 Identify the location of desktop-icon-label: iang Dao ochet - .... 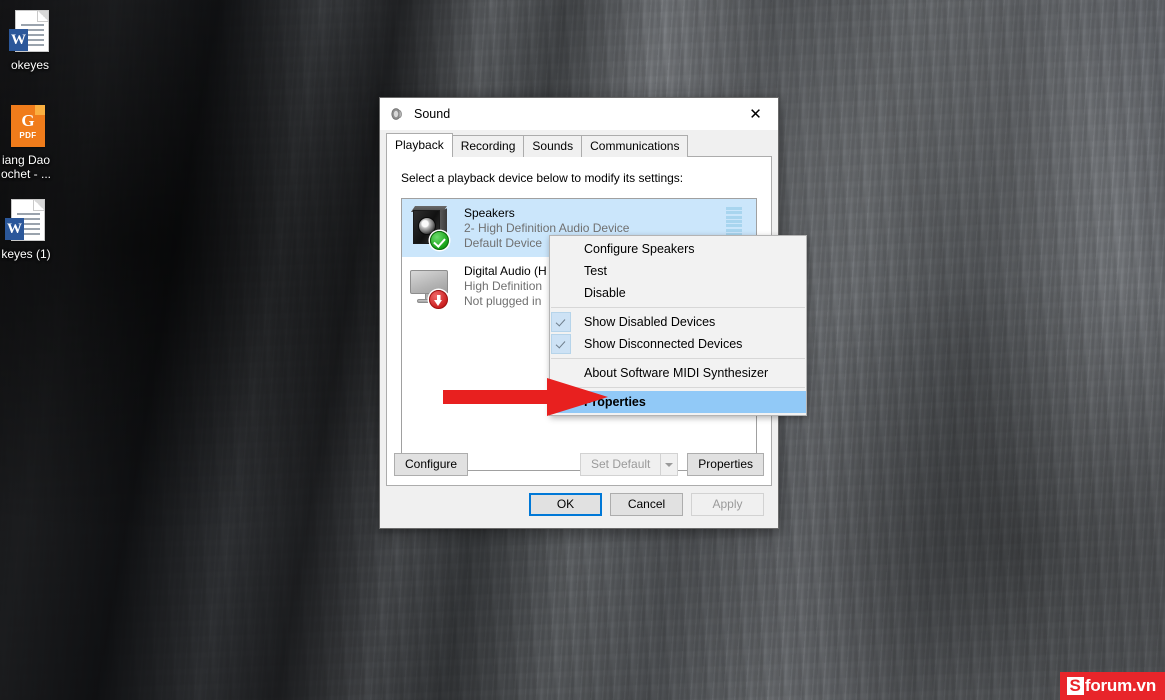
(26, 167).